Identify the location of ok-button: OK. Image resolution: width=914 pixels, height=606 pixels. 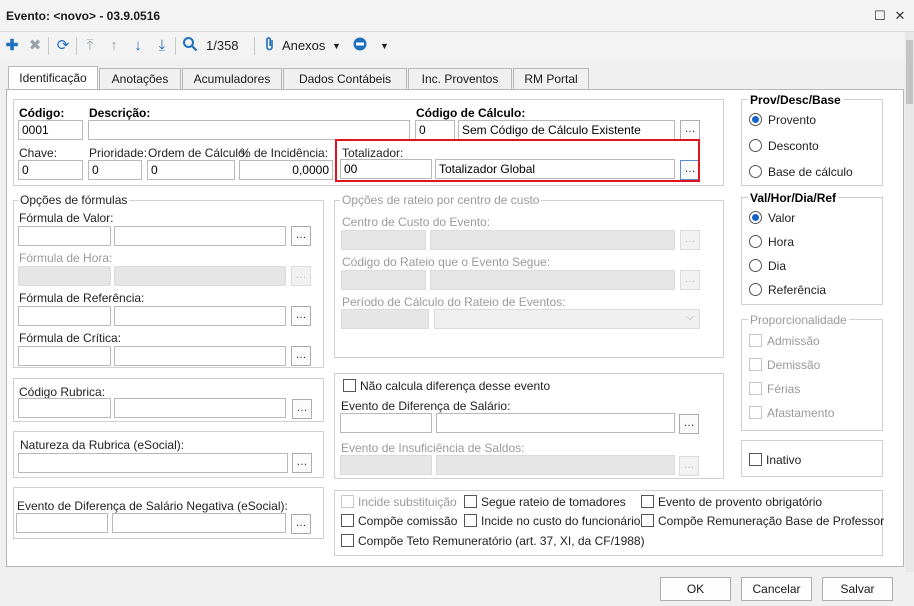
(695, 589).